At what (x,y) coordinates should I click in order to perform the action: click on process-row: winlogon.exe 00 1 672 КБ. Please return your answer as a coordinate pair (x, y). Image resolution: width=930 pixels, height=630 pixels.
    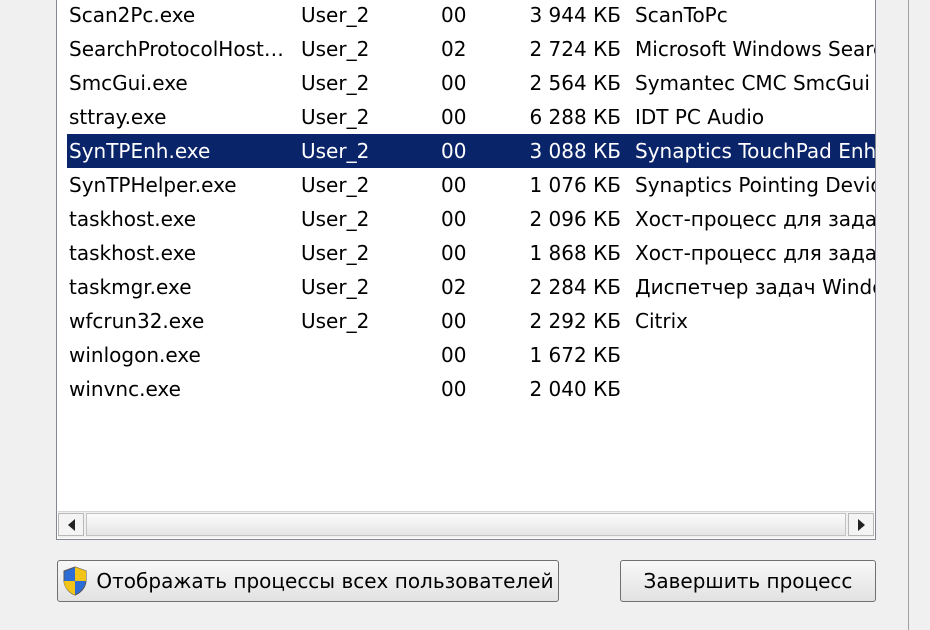
    Looking at the image, I should click on (471, 355).